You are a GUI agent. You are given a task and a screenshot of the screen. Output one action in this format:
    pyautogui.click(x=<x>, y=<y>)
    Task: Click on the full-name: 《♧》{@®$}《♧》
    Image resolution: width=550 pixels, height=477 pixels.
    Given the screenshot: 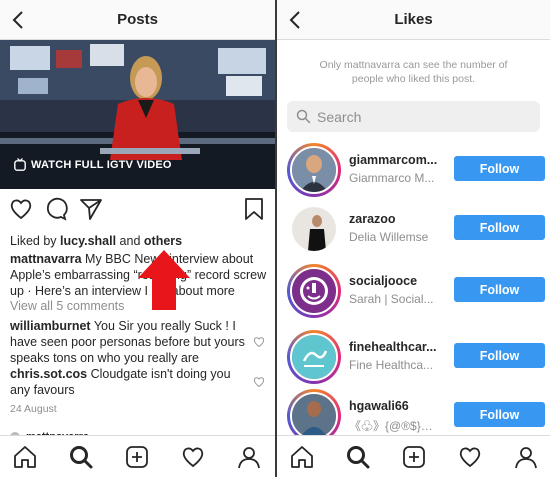 What is the action you would take?
    pyautogui.click(x=395, y=426)
    